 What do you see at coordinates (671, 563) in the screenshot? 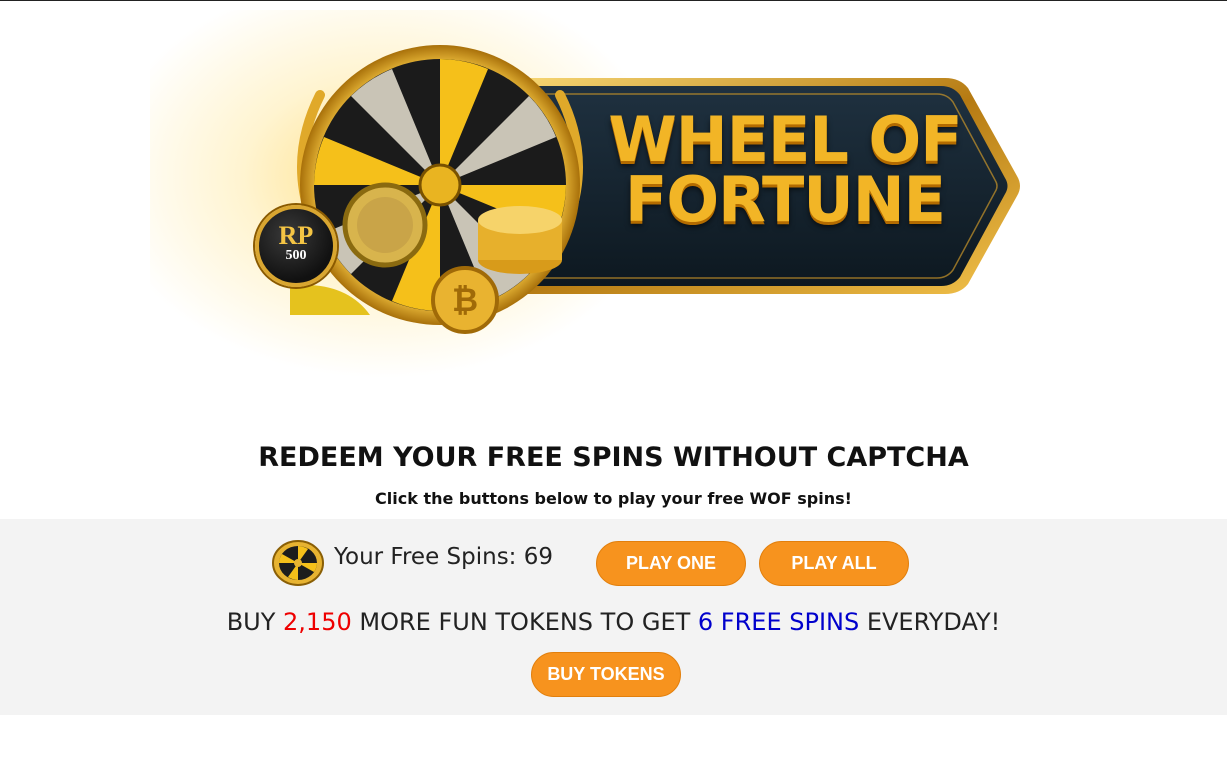
I see `play-one-button: PLAY ONE` at bounding box center [671, 563].